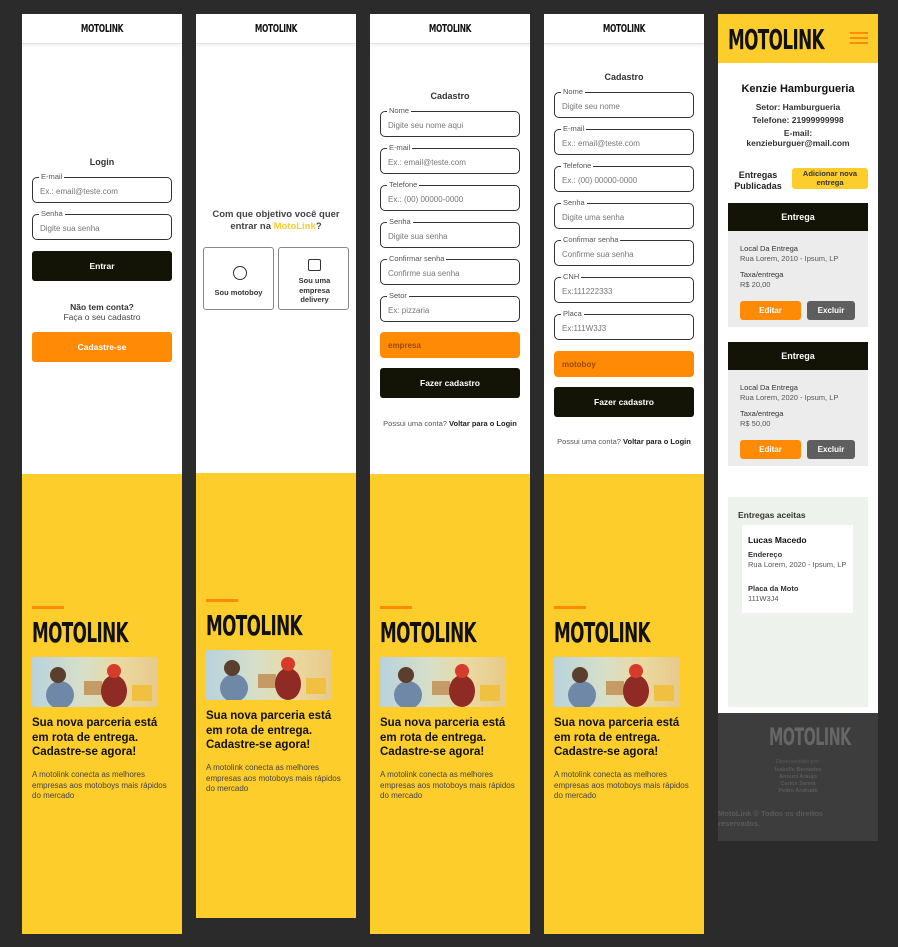 This screenshot has height=947, width=898. What do you see at coordinates (810, 737) in the screenshot?
I see `footer-logo: MOTOLINK` at bounding box center [810, 737].